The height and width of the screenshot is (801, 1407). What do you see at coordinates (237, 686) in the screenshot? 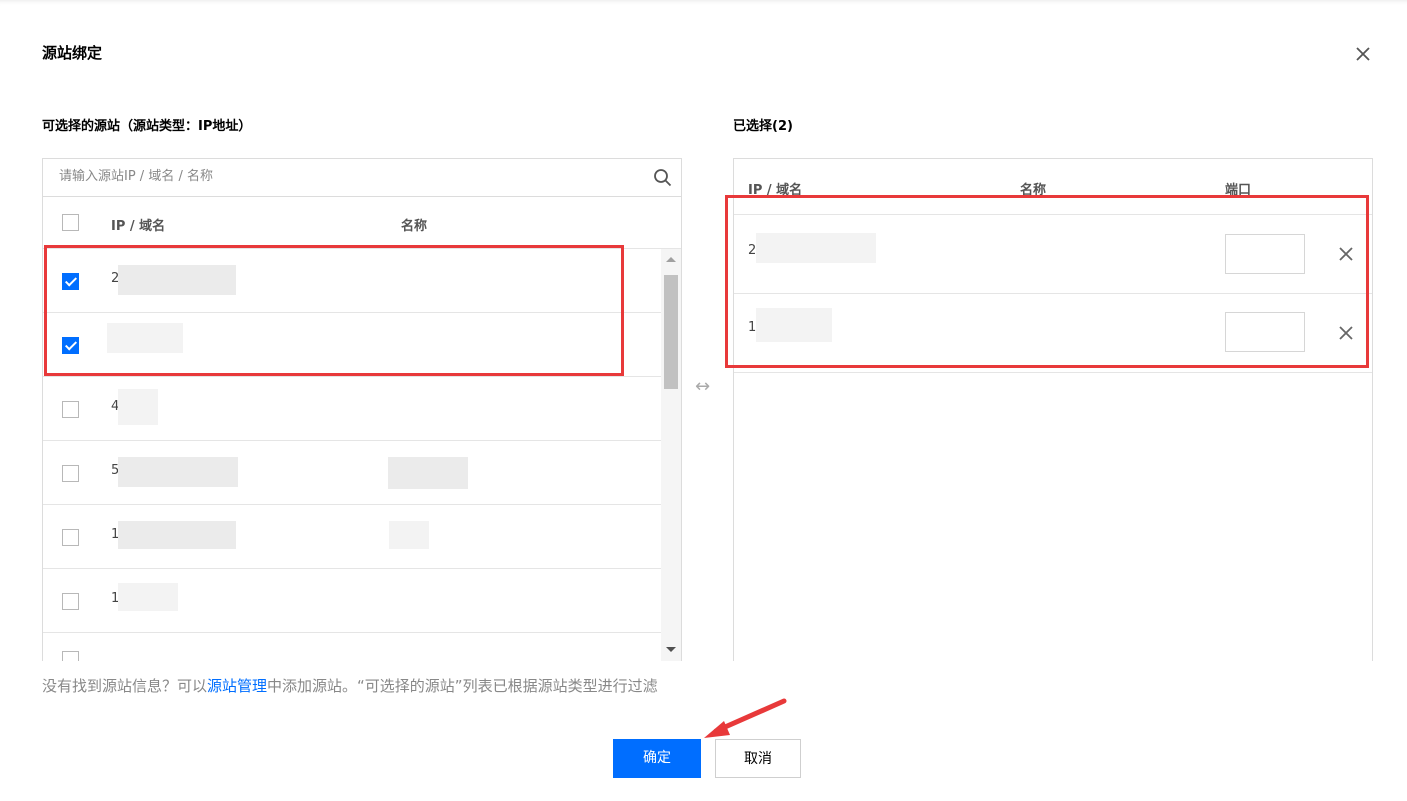
I see `origin-management-link: 源站管理` at bounding box center [237, 686].